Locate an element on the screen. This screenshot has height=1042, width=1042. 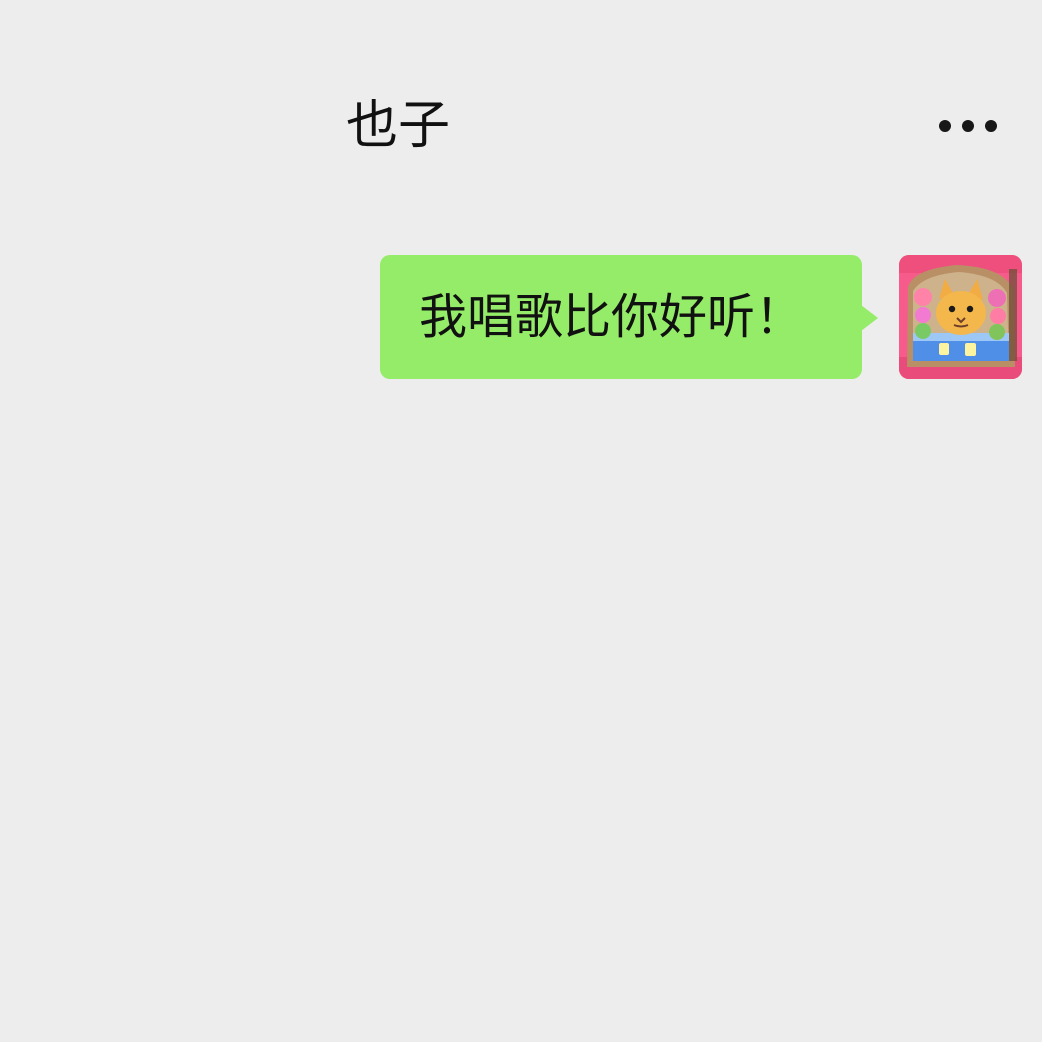
avatar is located at coordinates (960, 317).